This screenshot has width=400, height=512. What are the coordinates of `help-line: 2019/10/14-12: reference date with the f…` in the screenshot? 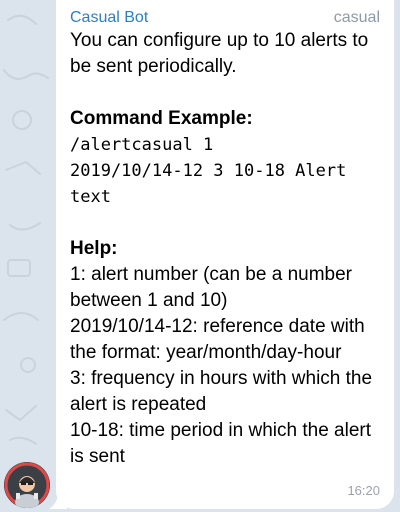 It's located at (217, 339).